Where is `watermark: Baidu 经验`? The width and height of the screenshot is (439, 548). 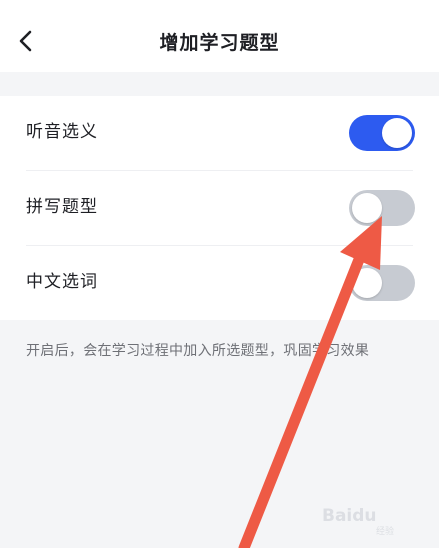
watermark: Baidu 经验 is located at coordinates (377, 516).